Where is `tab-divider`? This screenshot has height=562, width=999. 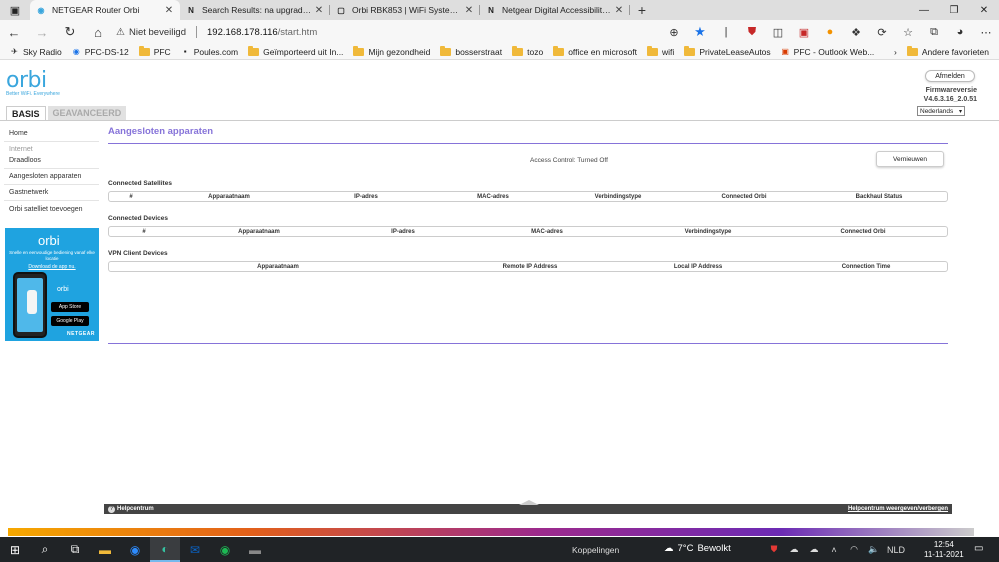
tab-divider is located at coordinates (499, 120).